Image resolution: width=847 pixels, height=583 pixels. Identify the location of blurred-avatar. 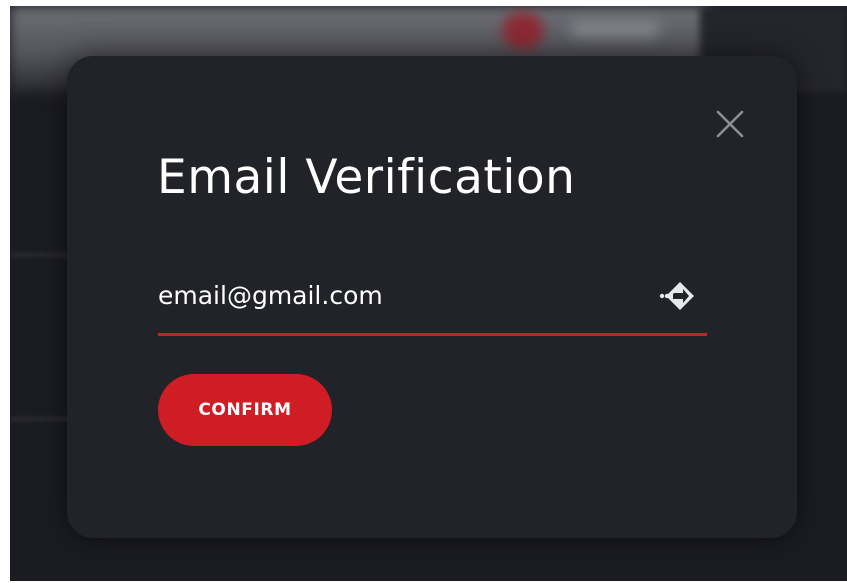
(523, 31).